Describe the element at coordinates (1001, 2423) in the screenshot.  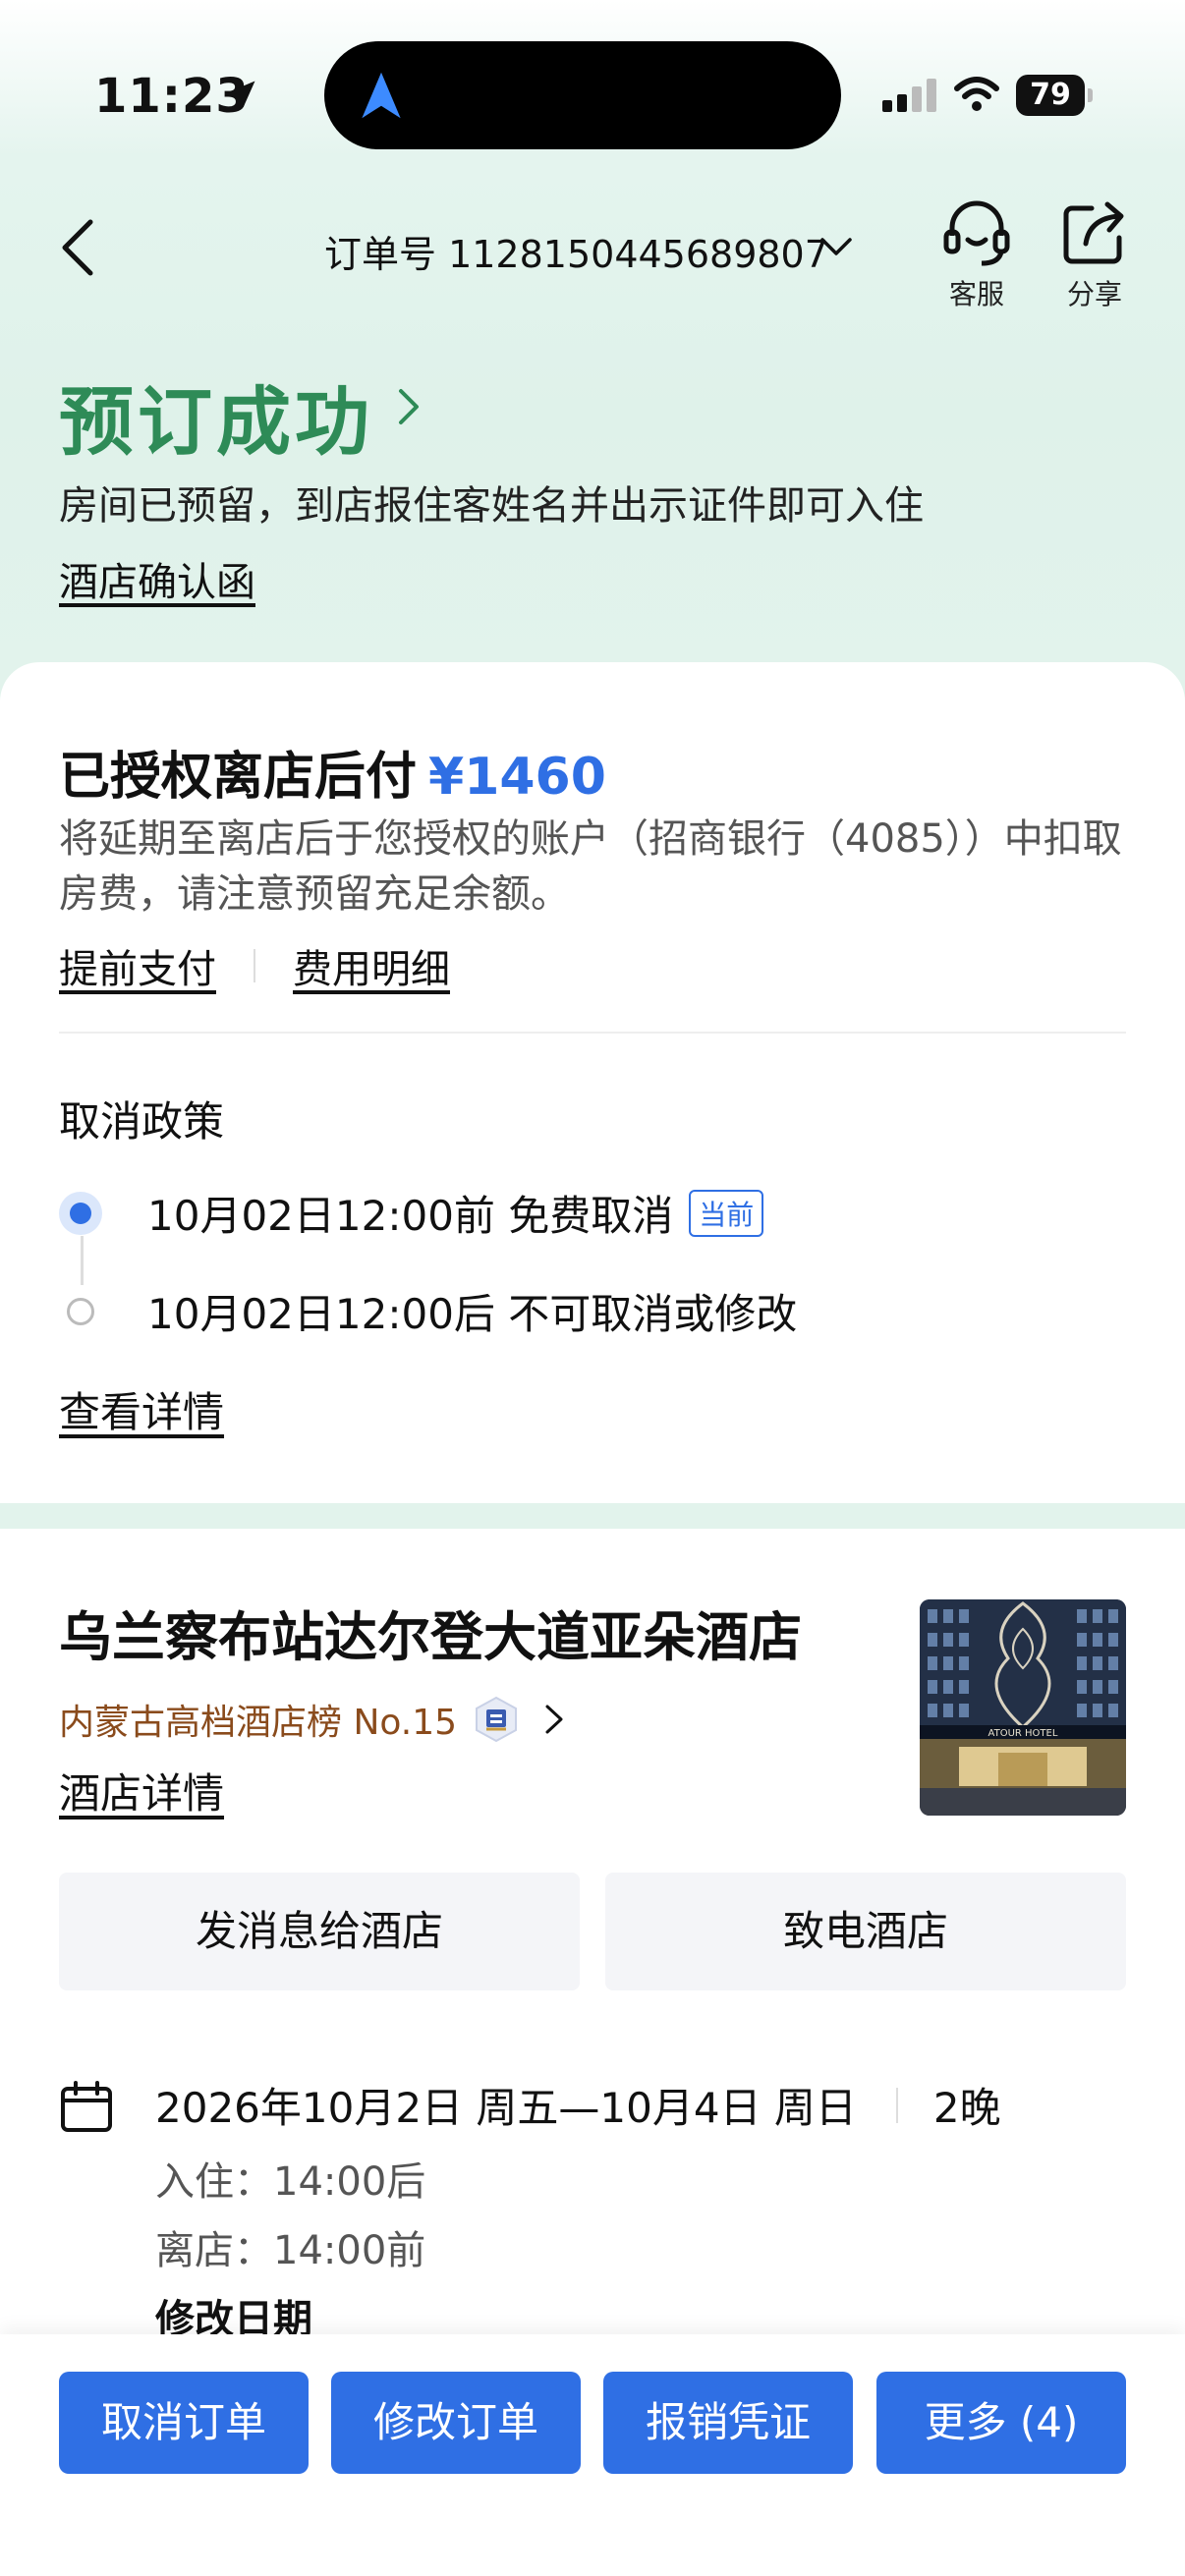
I see `more-button: 更多 (4)` at that location.